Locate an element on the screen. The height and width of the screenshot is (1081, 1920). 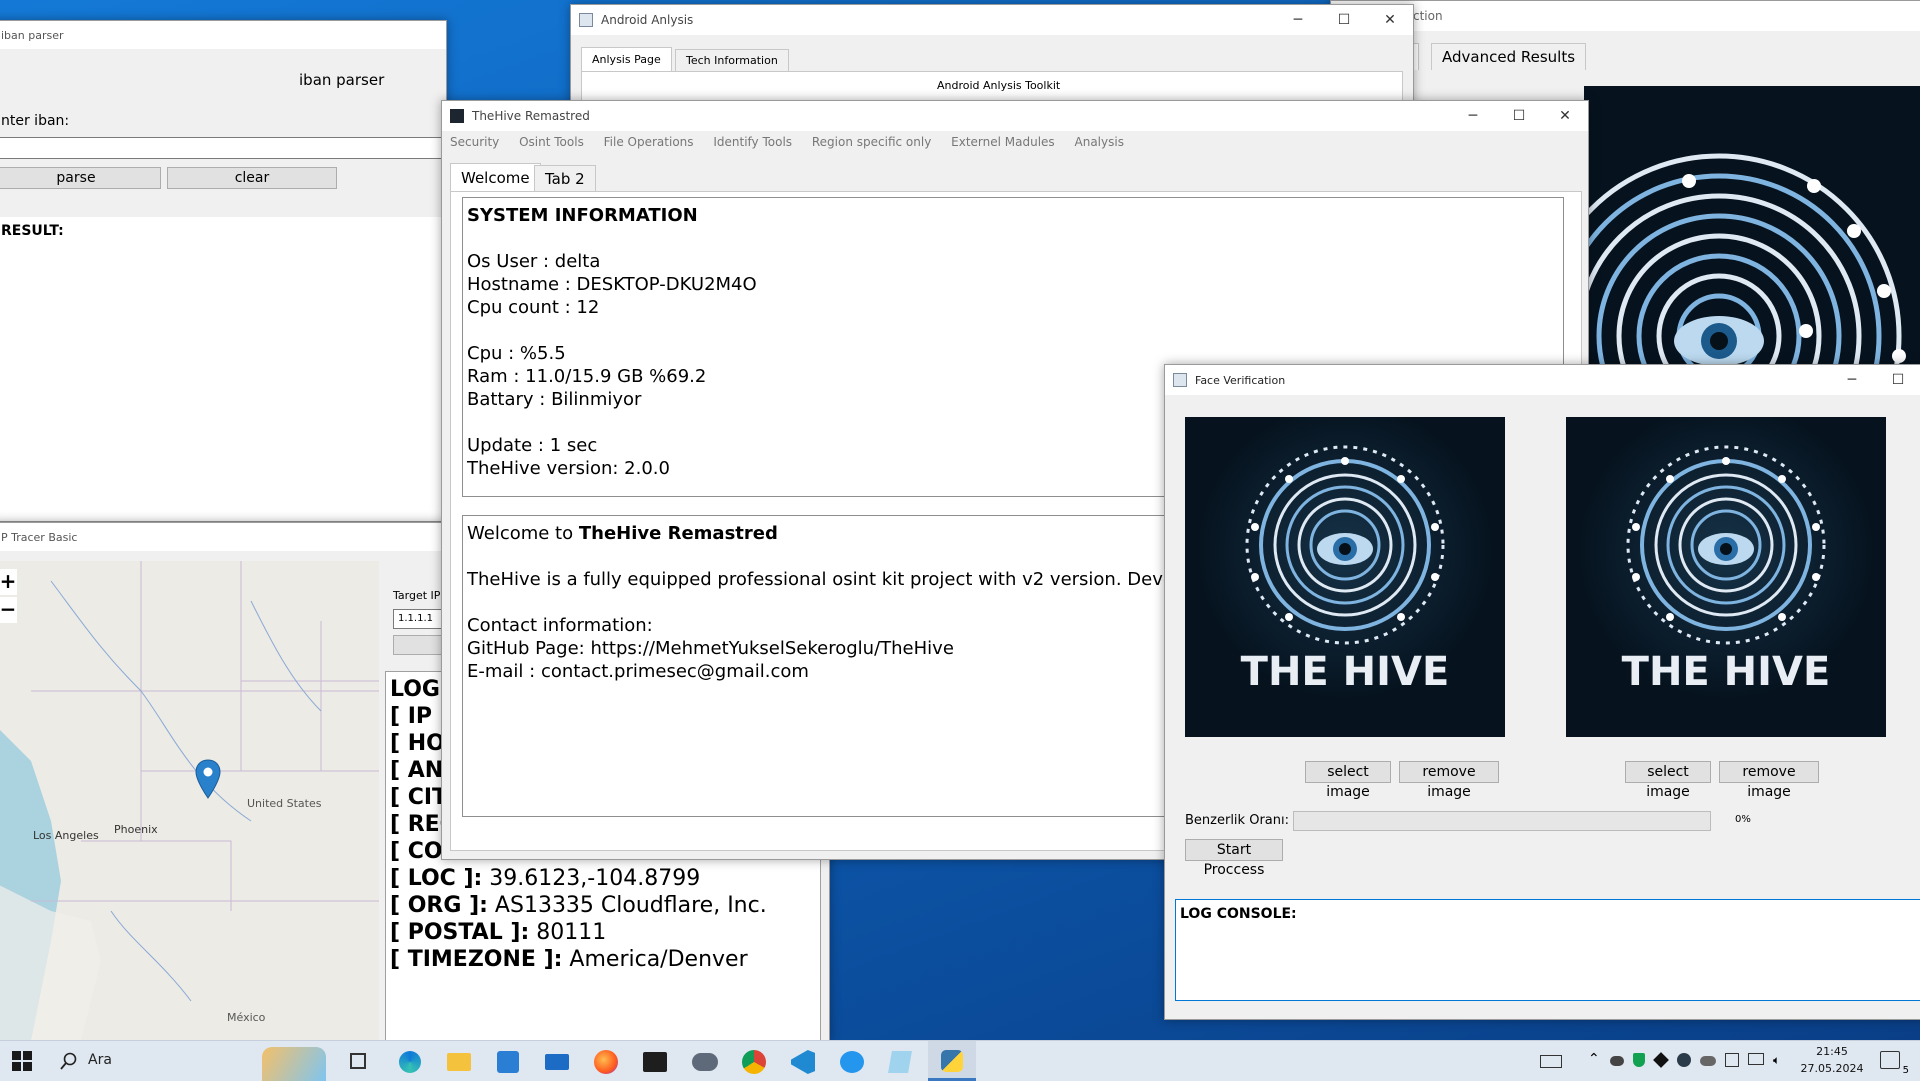
python-icon is located at coordinates (952, 1061).